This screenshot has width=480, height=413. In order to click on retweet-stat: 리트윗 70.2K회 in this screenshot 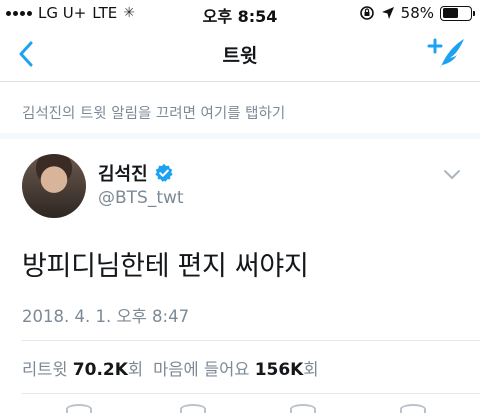, I will do `click(82, 368)`.